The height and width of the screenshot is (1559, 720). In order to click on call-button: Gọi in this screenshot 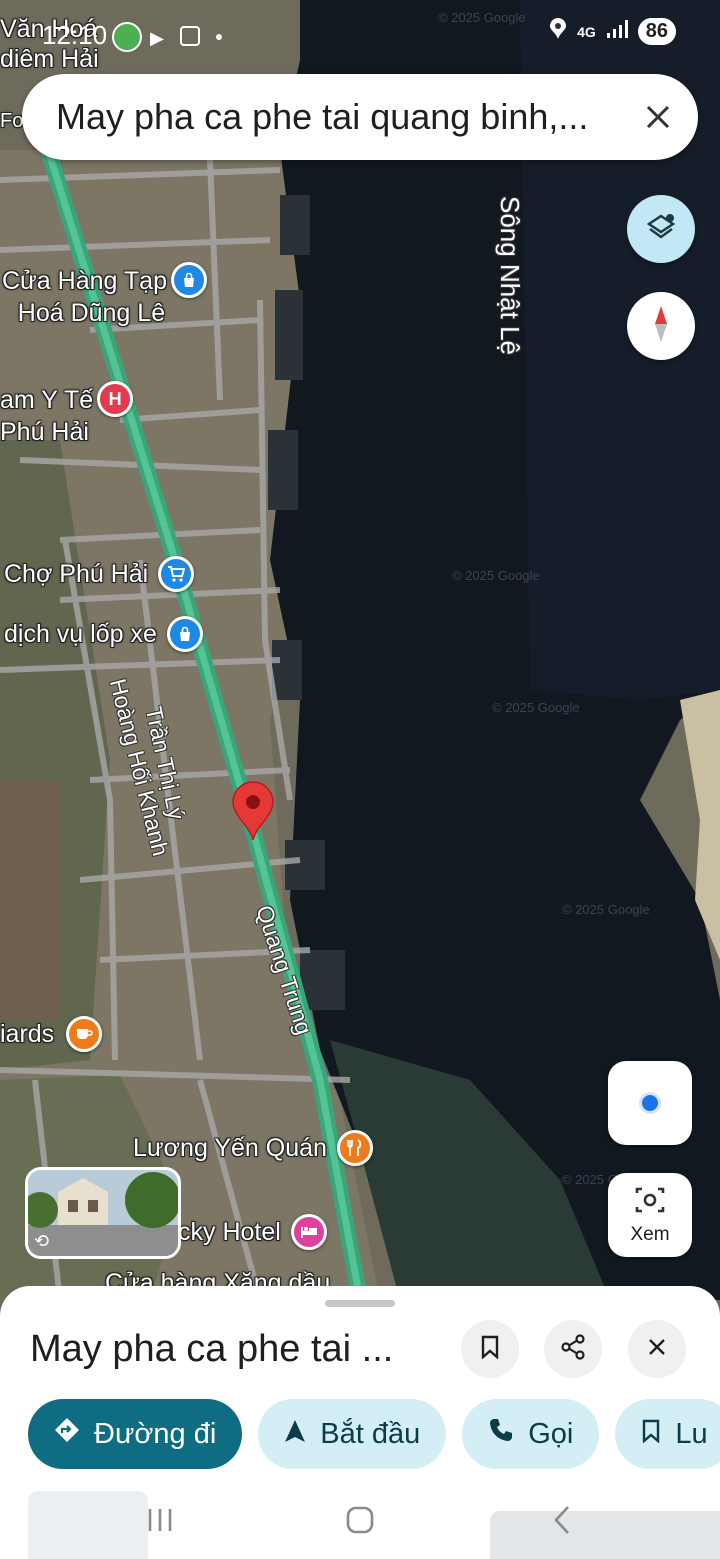, I will do `click(531, 1434)`.